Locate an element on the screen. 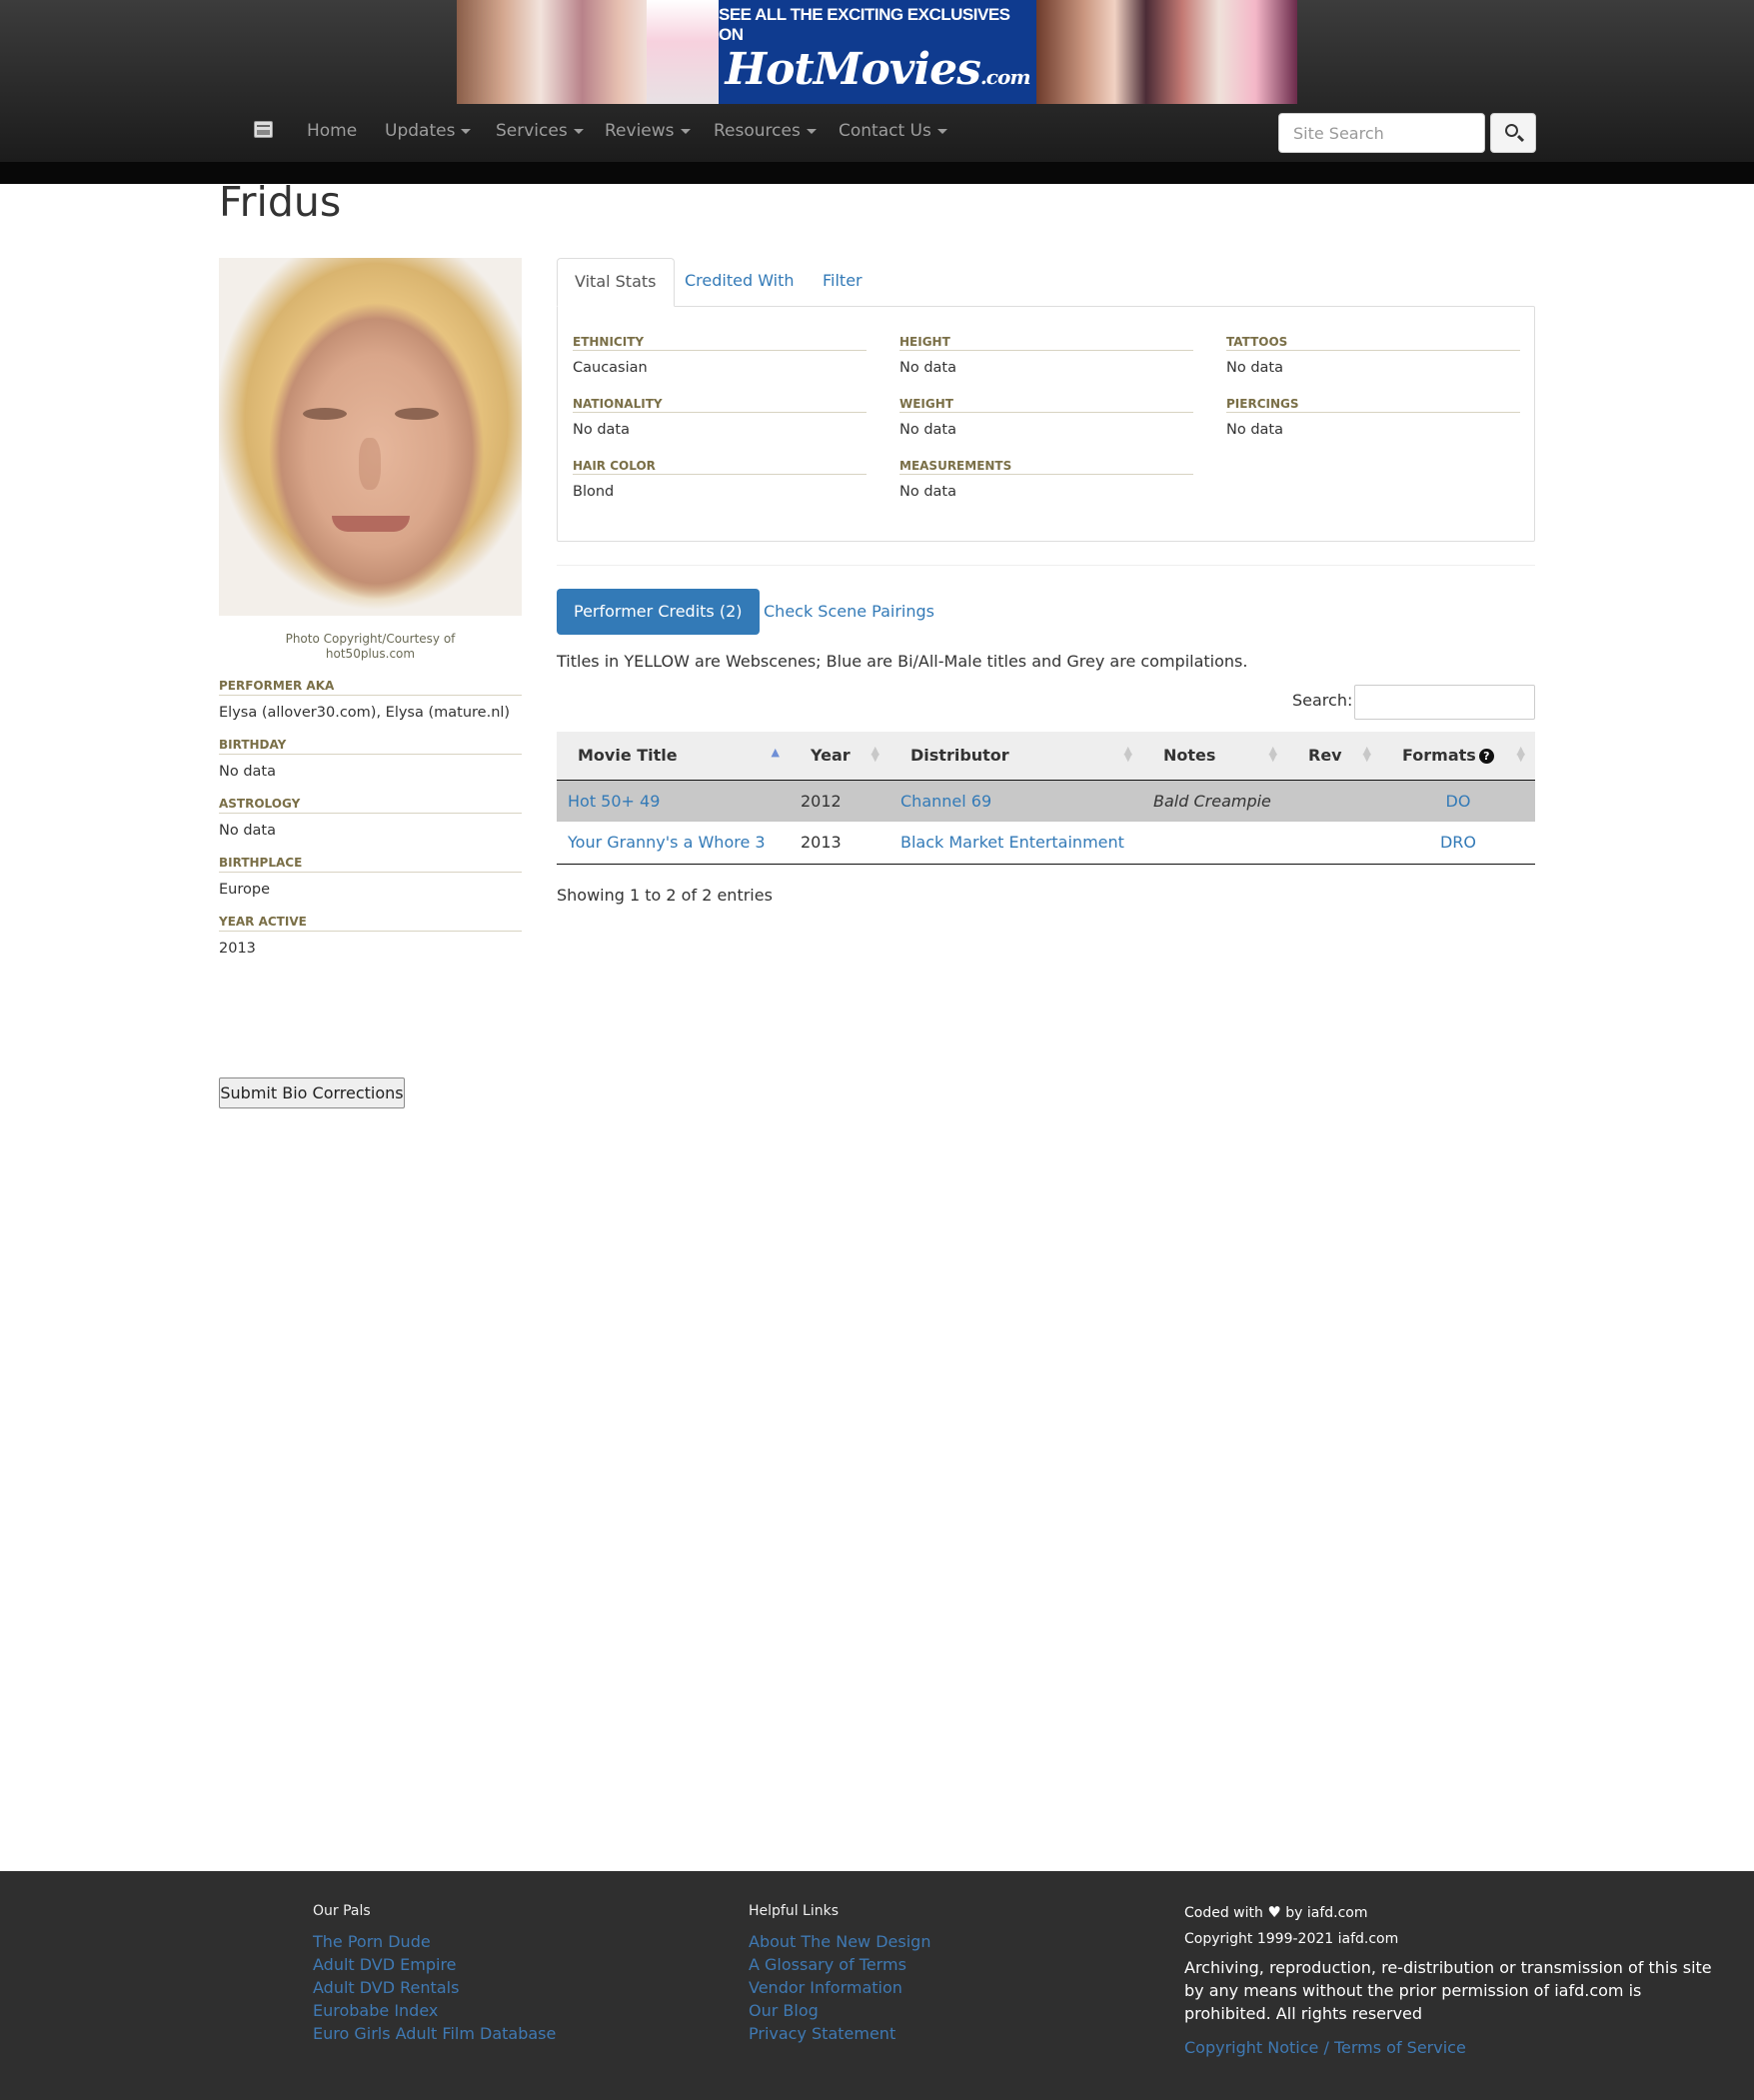  bio-label-birthplace: BIRTHPLACE is located at coordinates (370, 865).